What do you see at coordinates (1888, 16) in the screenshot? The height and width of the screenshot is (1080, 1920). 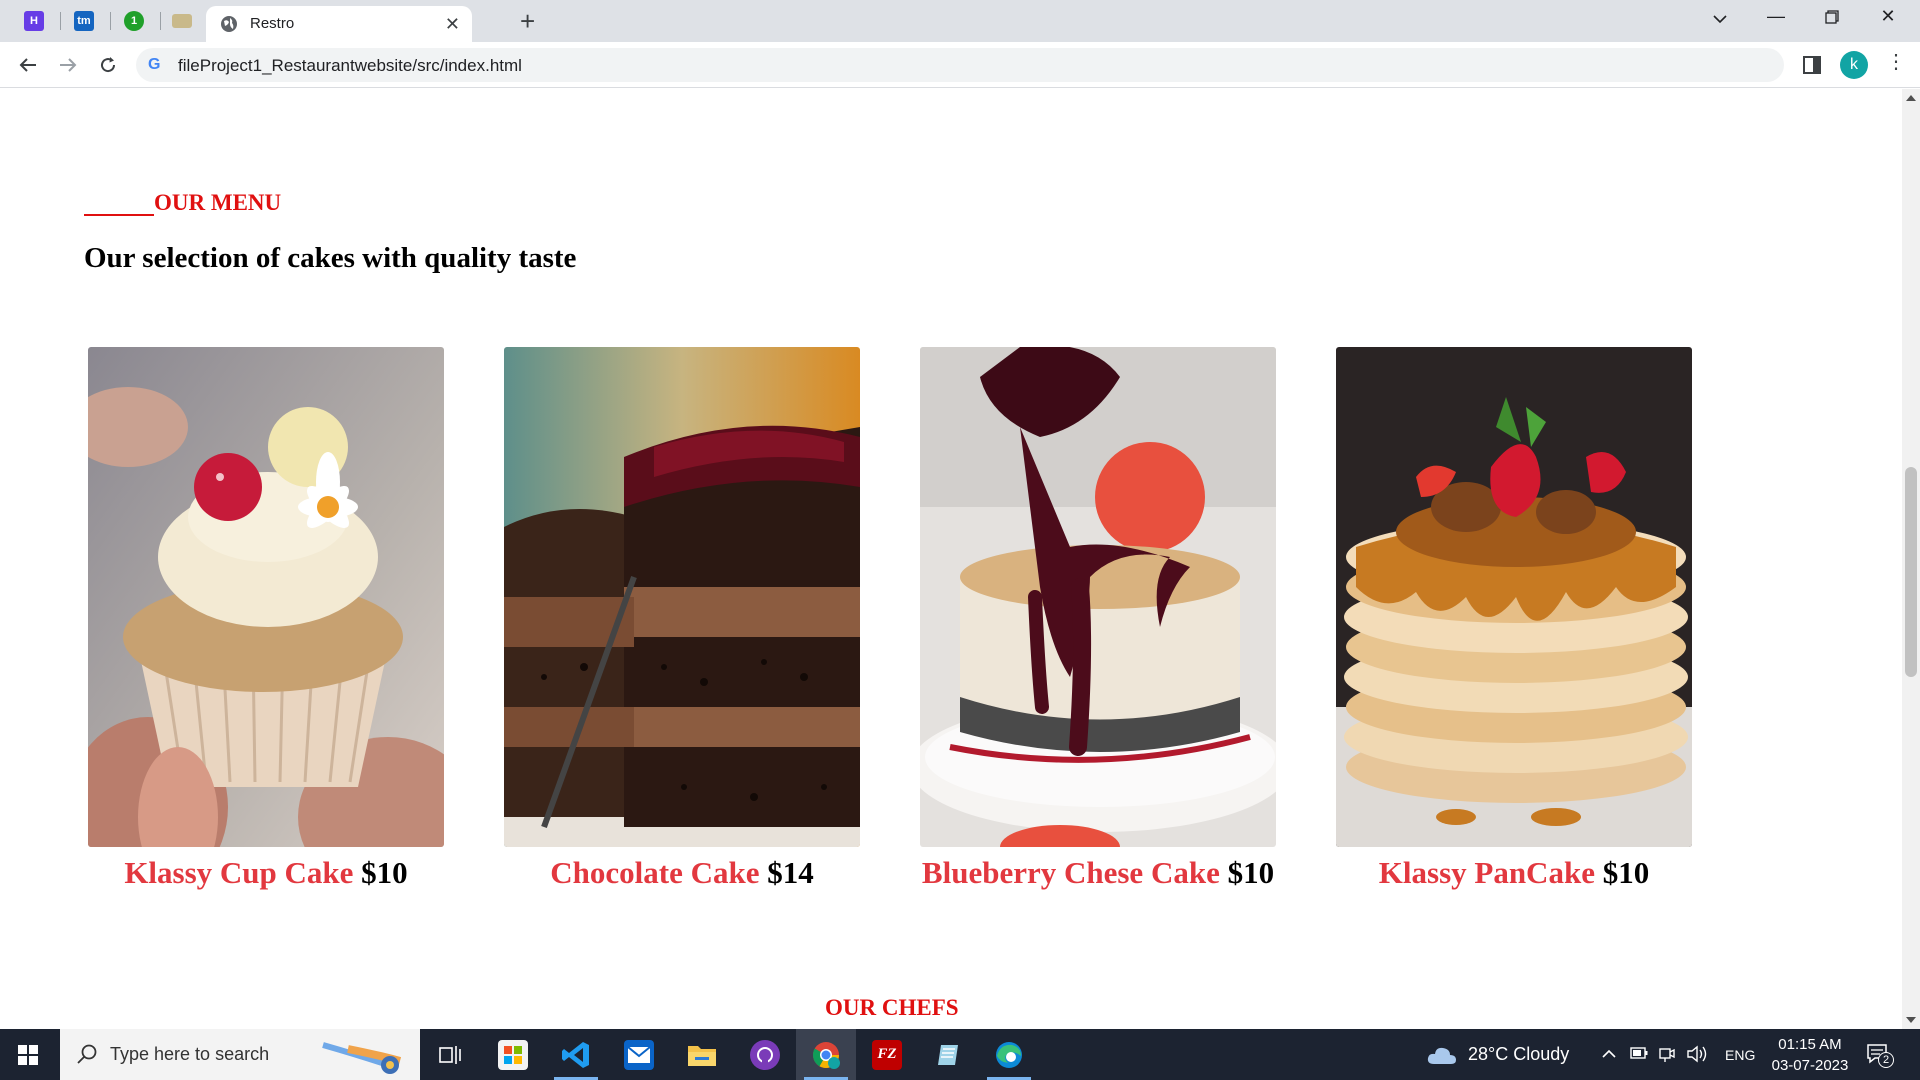 I see `close-window-button: ✕` at bounding box center [1888, 16].